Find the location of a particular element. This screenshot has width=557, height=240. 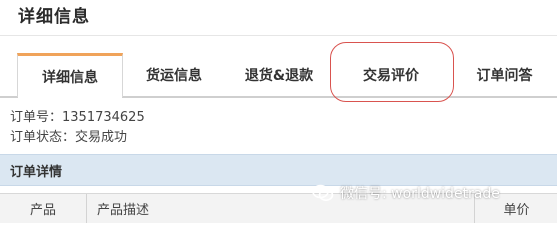

order-status: 订单状态：交易成功 is located at coordinates (69, 137).